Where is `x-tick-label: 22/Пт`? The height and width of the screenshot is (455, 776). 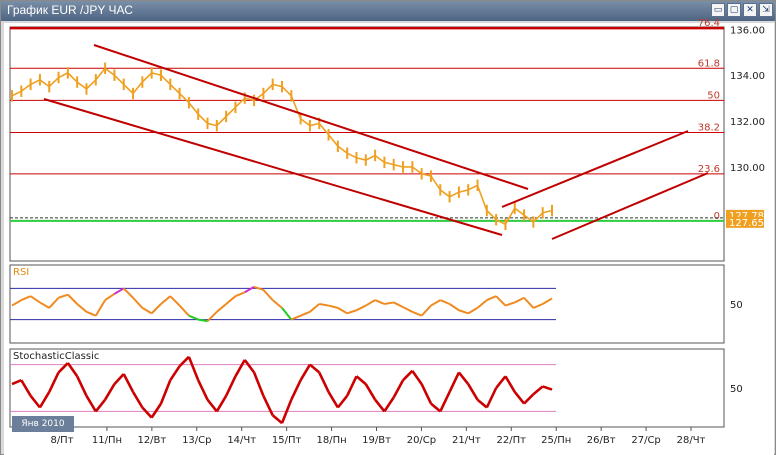 x-tick-label: 22/Пт is located at coordinates (512, 440).